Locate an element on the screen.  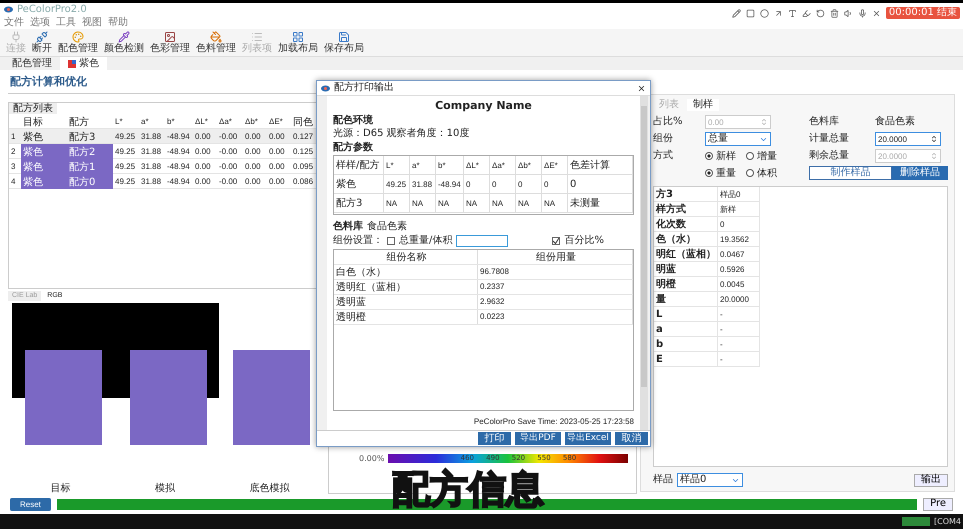
dialog-button: 取消 is located at coordinates (631, 438).